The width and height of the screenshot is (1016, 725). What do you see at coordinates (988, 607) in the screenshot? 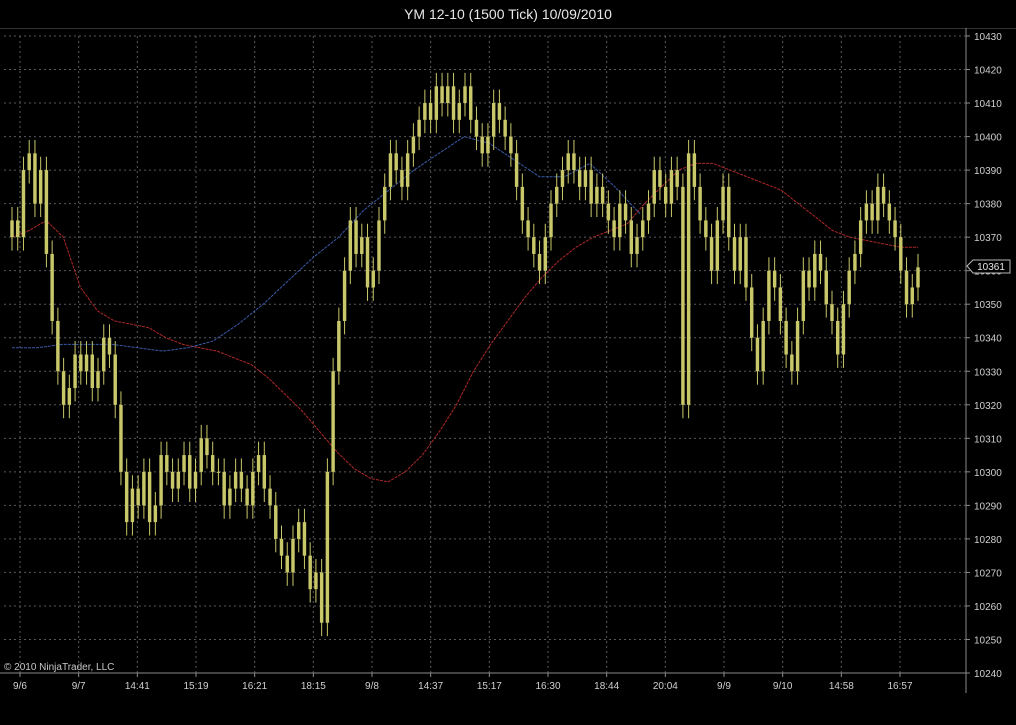
I see `price-tick-label: 10260` at bounding box center [988, 607].